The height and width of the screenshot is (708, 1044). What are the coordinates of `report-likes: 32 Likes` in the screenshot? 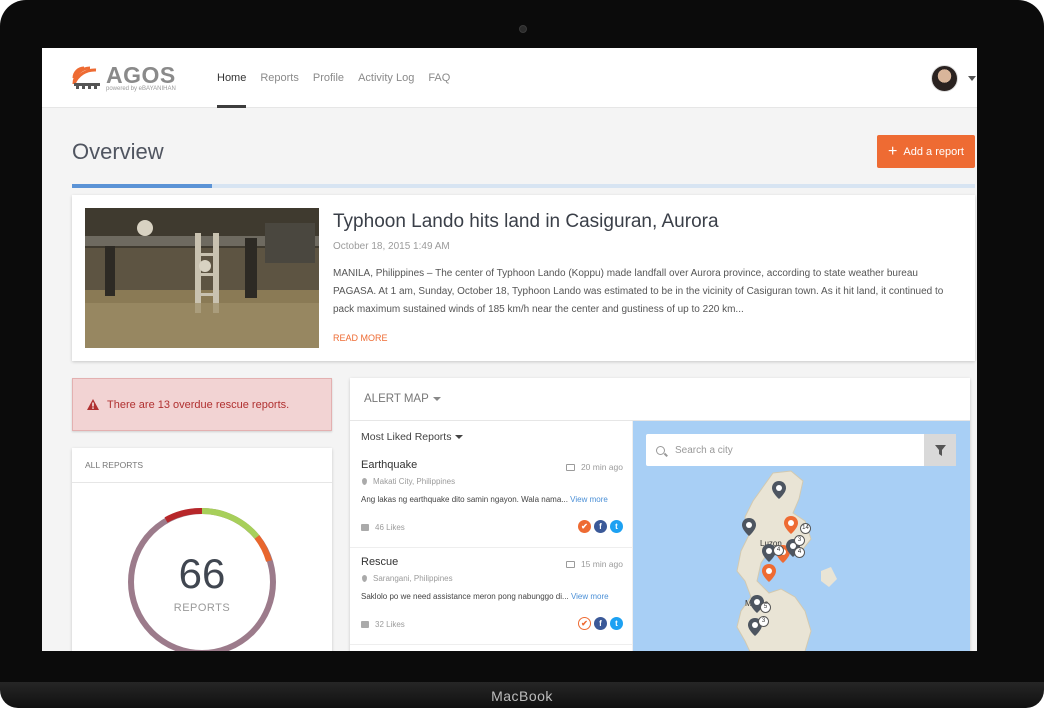 It's located at (383, 624).